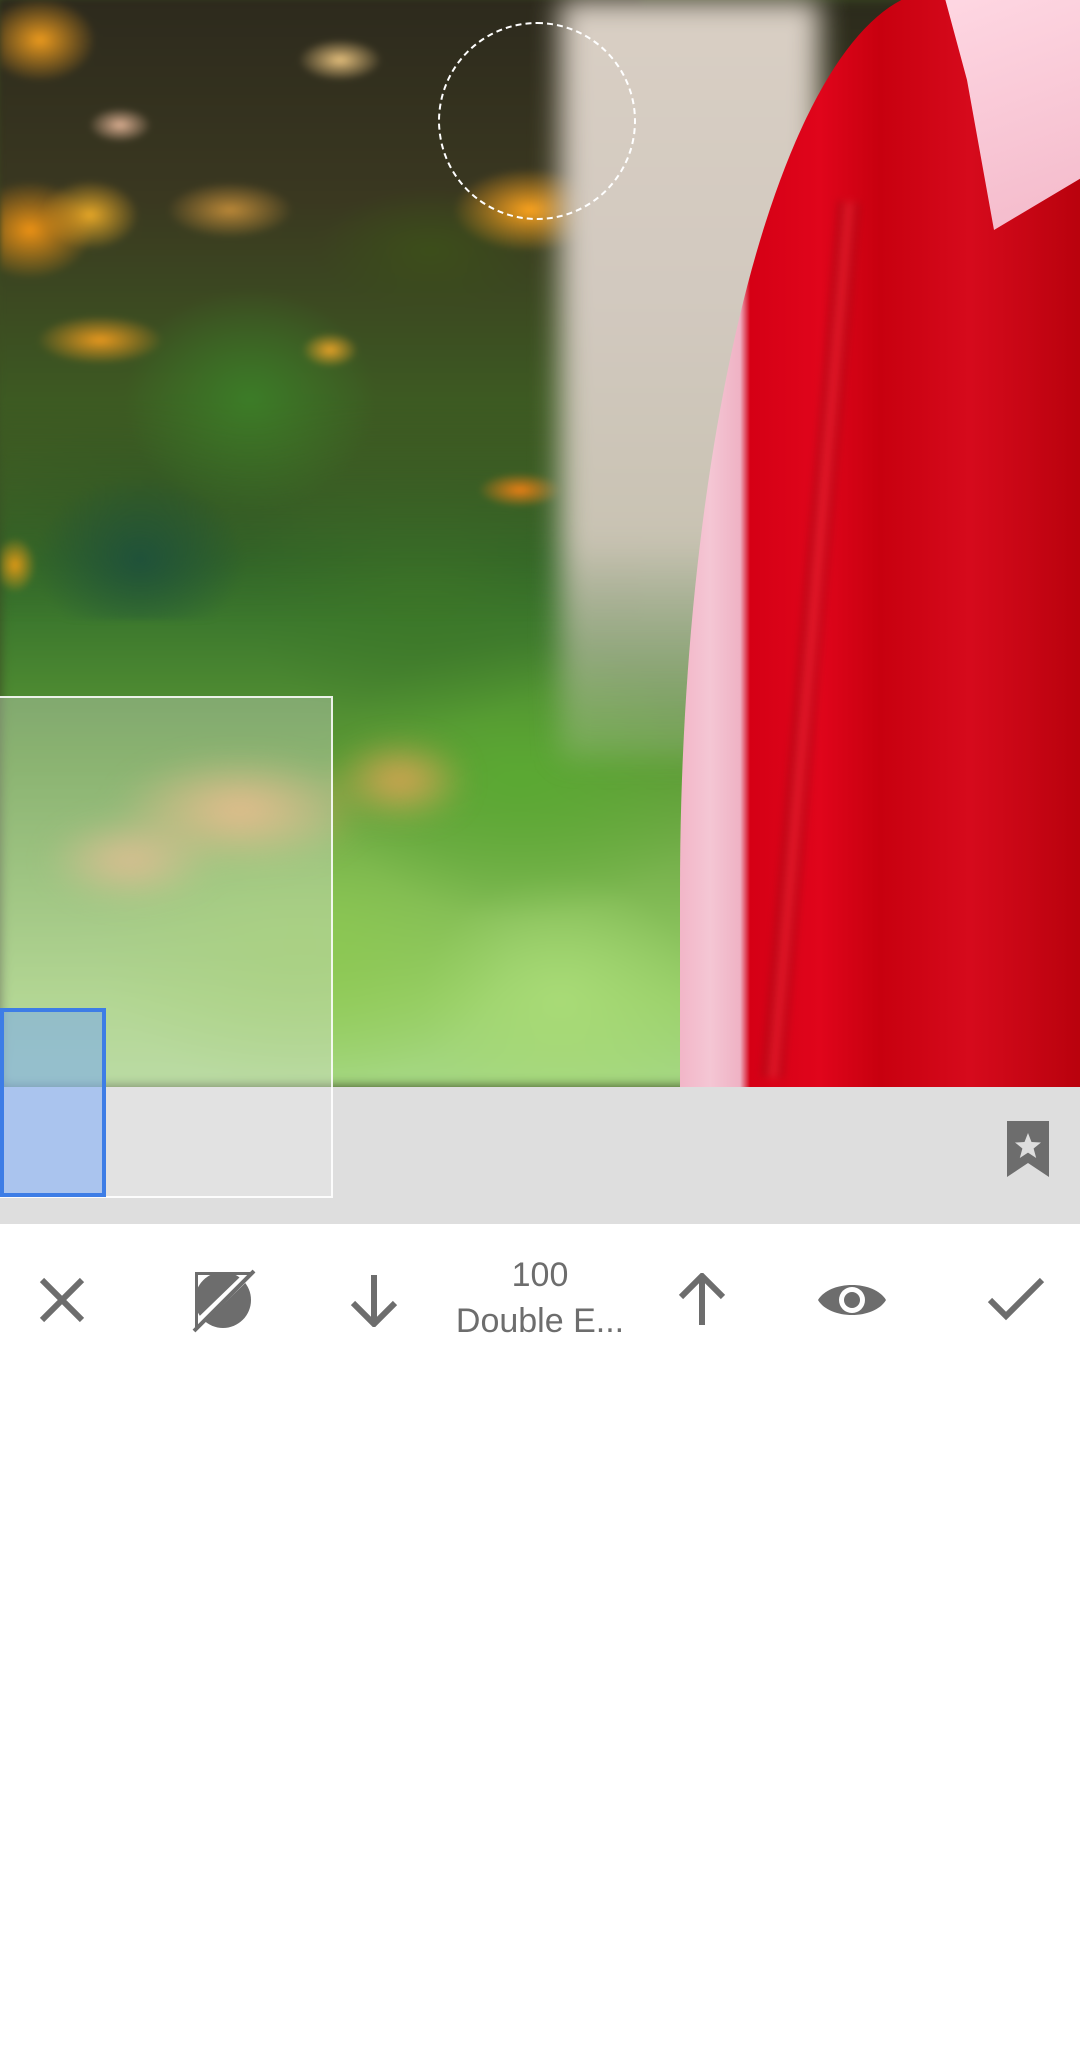 This screenshot has width=1080, height=2064. I want to click on adjustment-value: 100, so click(540, 1275).